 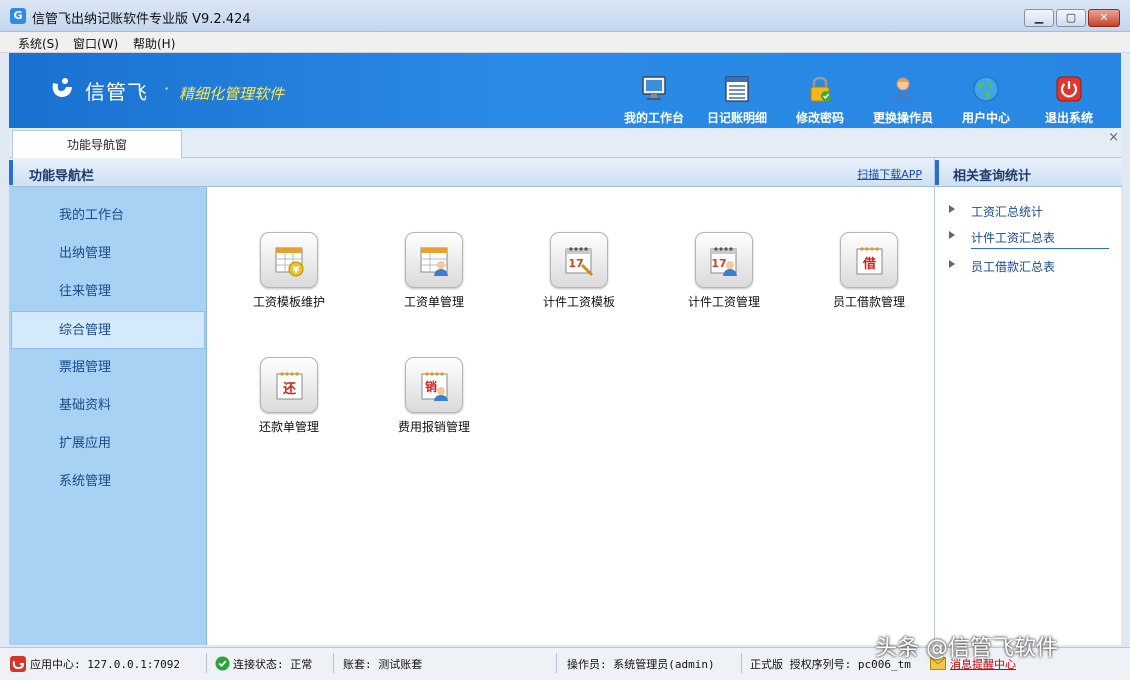 I want to click on func-repayment: 还 还款单管理, so click(x=289, y=407).